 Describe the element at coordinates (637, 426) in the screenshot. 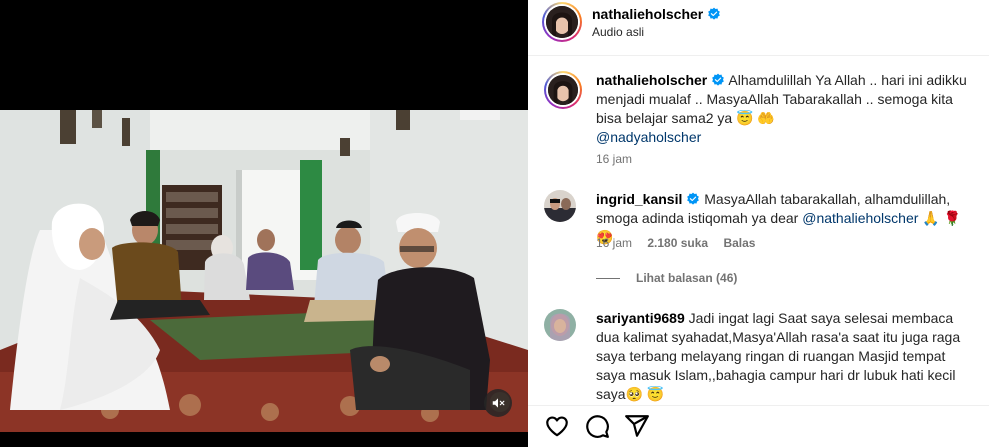

I see `paper-plane-icon` at that location.